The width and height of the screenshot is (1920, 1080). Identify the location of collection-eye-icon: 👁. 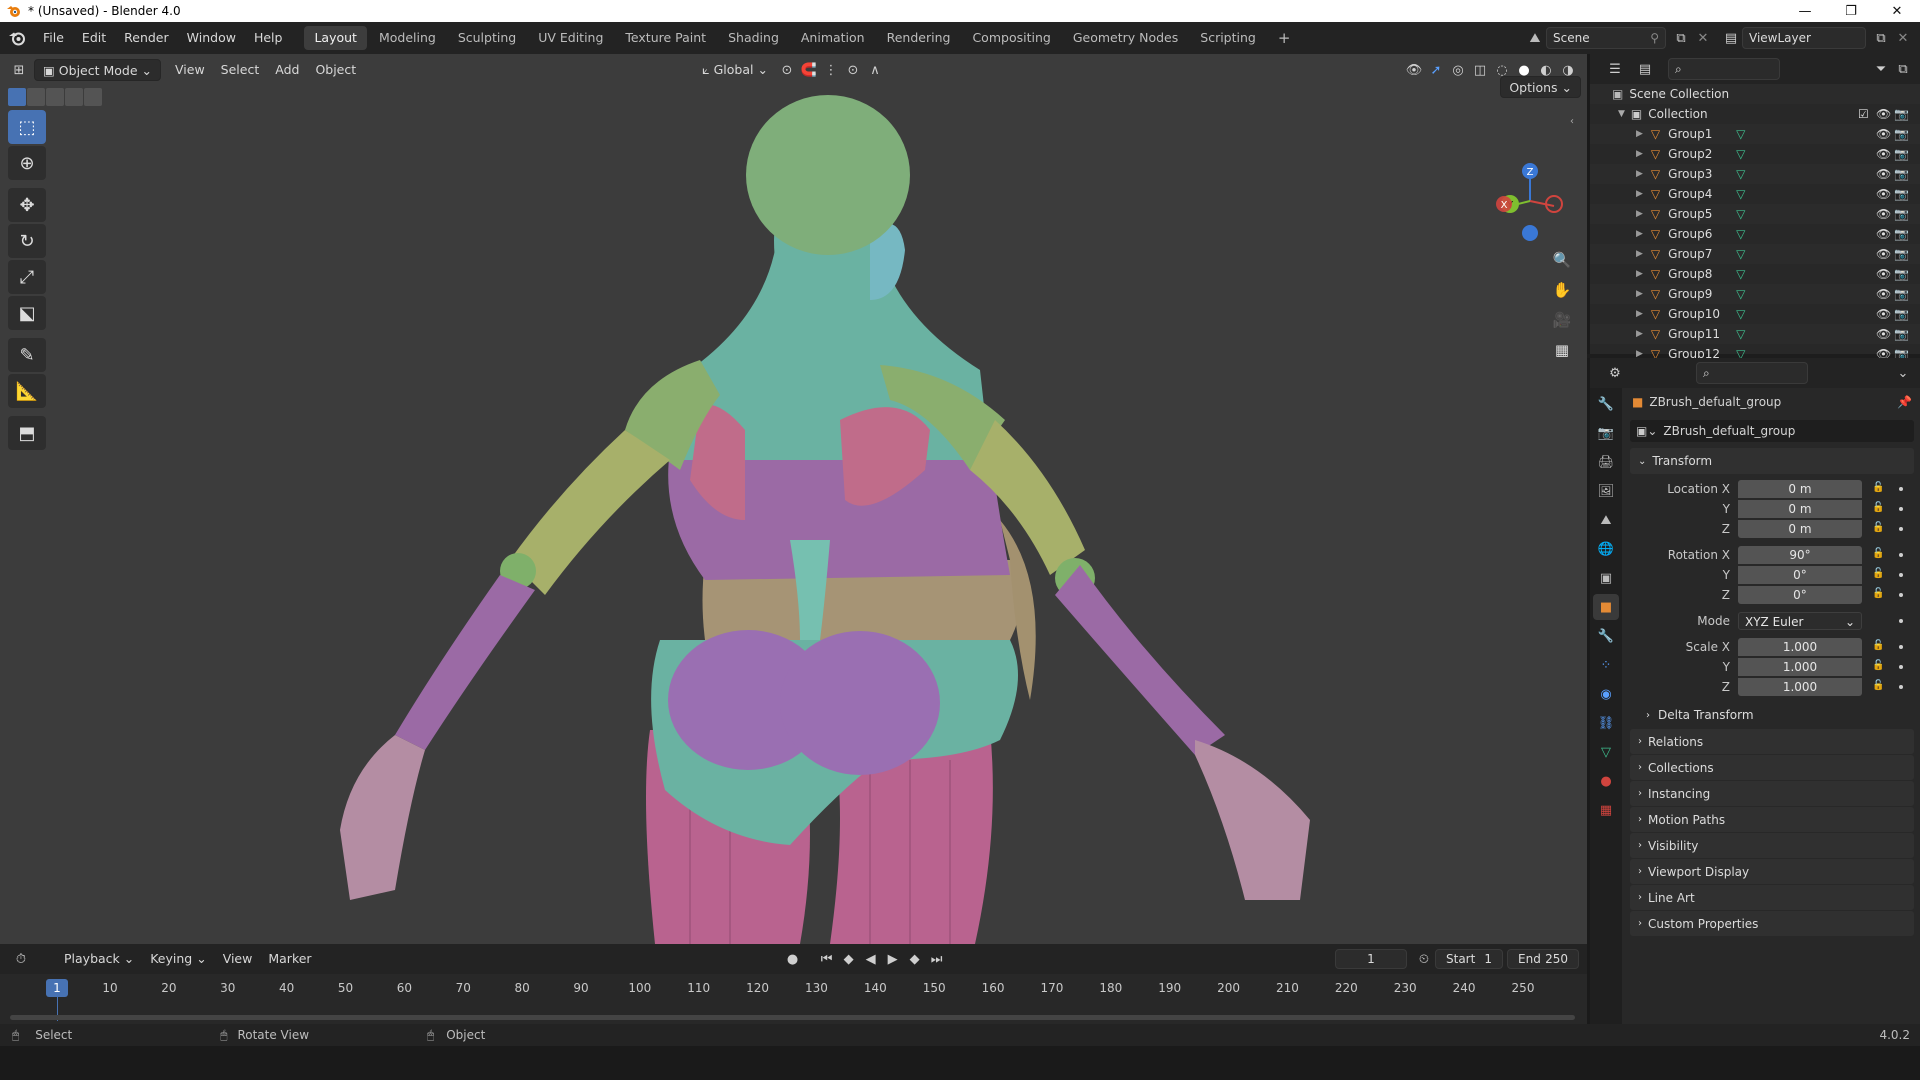
(1883, 114).